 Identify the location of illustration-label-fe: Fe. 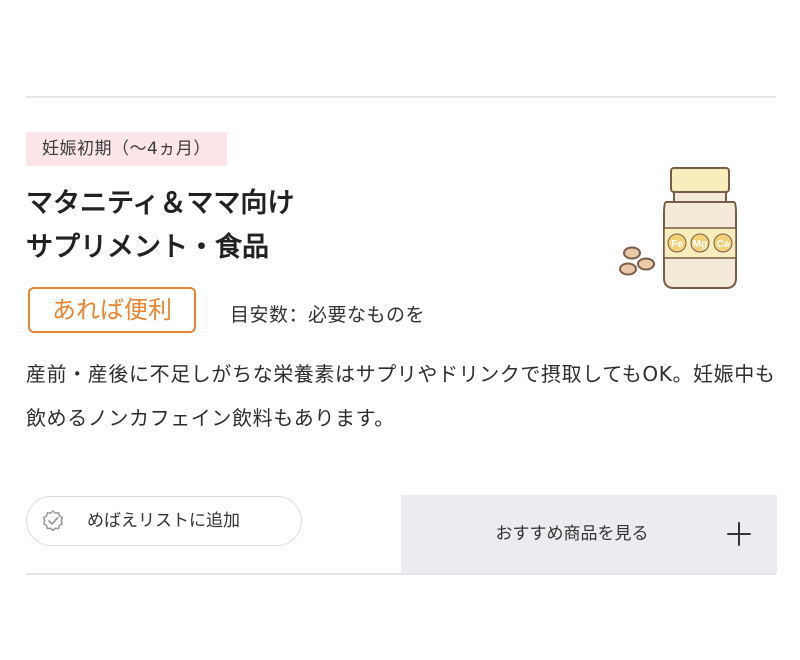
(677, 244).